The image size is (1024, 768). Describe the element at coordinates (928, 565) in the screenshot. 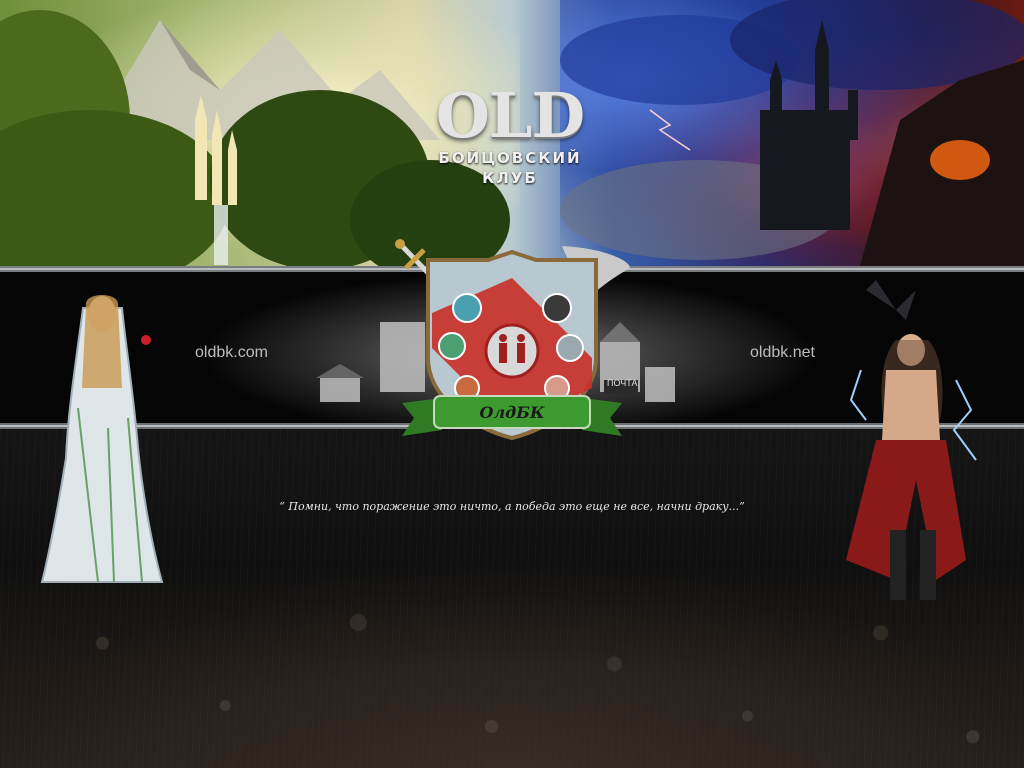

I see `demon-leg-right` at that location.